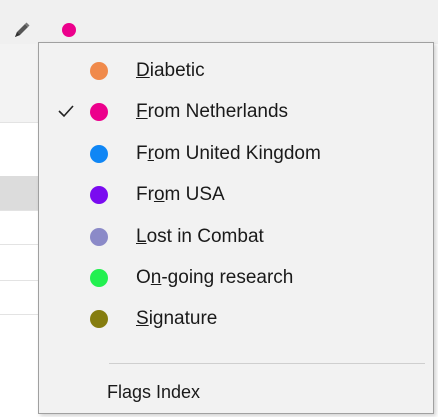 Image resolution: width=438 pixels, height=417 pixels. I want to click on flag-menu-item: From USA, so click(236, 195).